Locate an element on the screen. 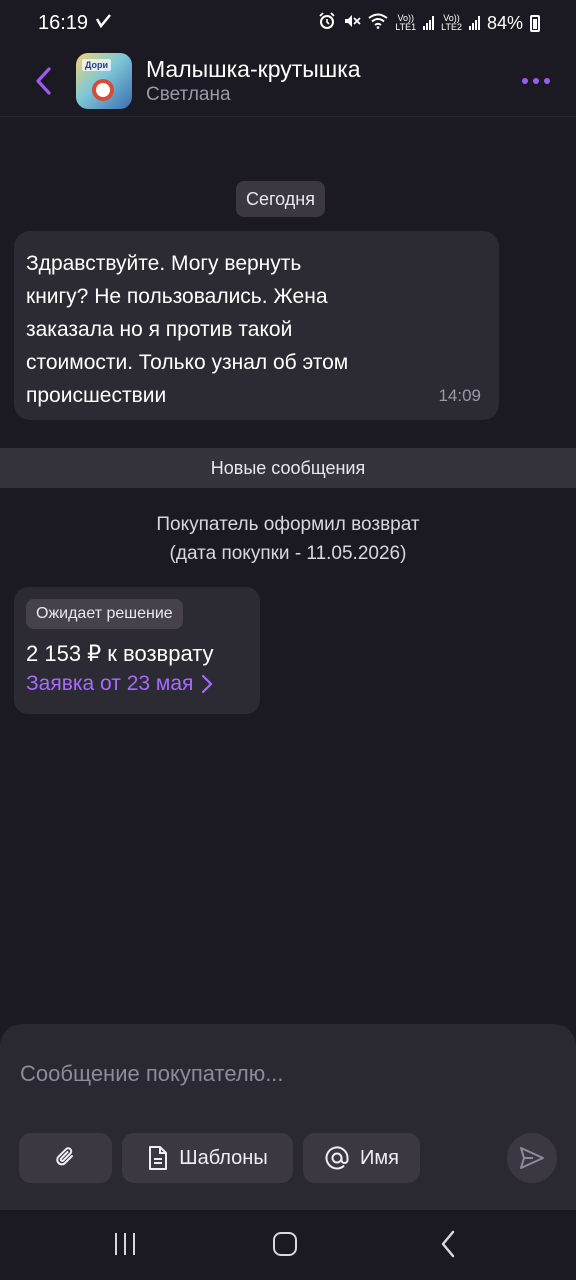  new-messages-divider: Новые сообщения is located at coordinates (288, 468).